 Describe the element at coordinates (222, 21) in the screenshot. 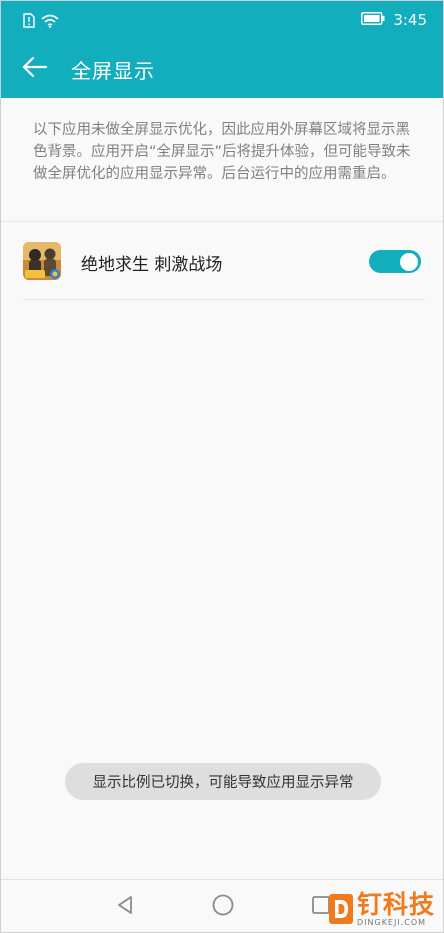

I see `status-bar: 3:45` at that location.